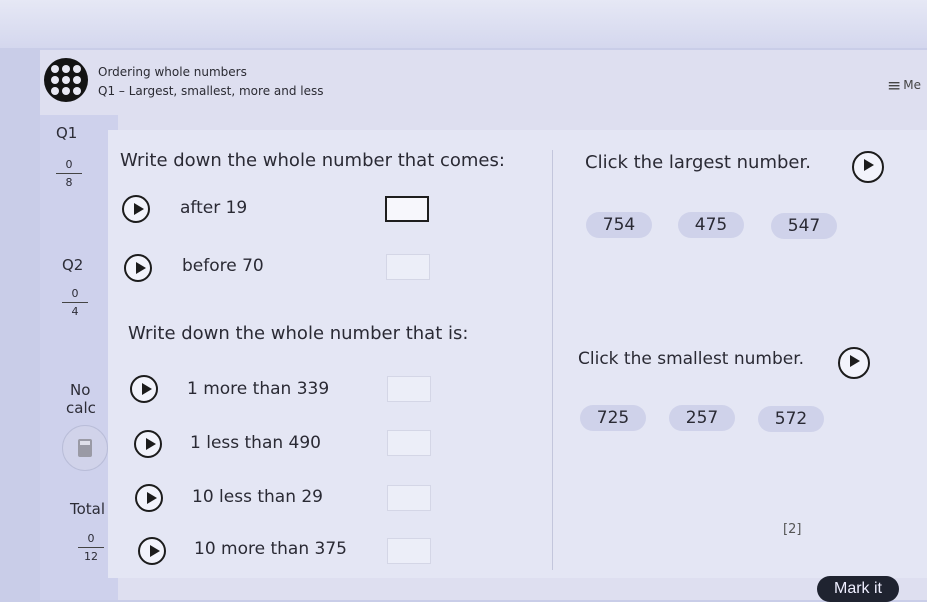  Describe the element at coordinates (91, 538) in the screenshot. I see `total-score-value: 0` at that location.